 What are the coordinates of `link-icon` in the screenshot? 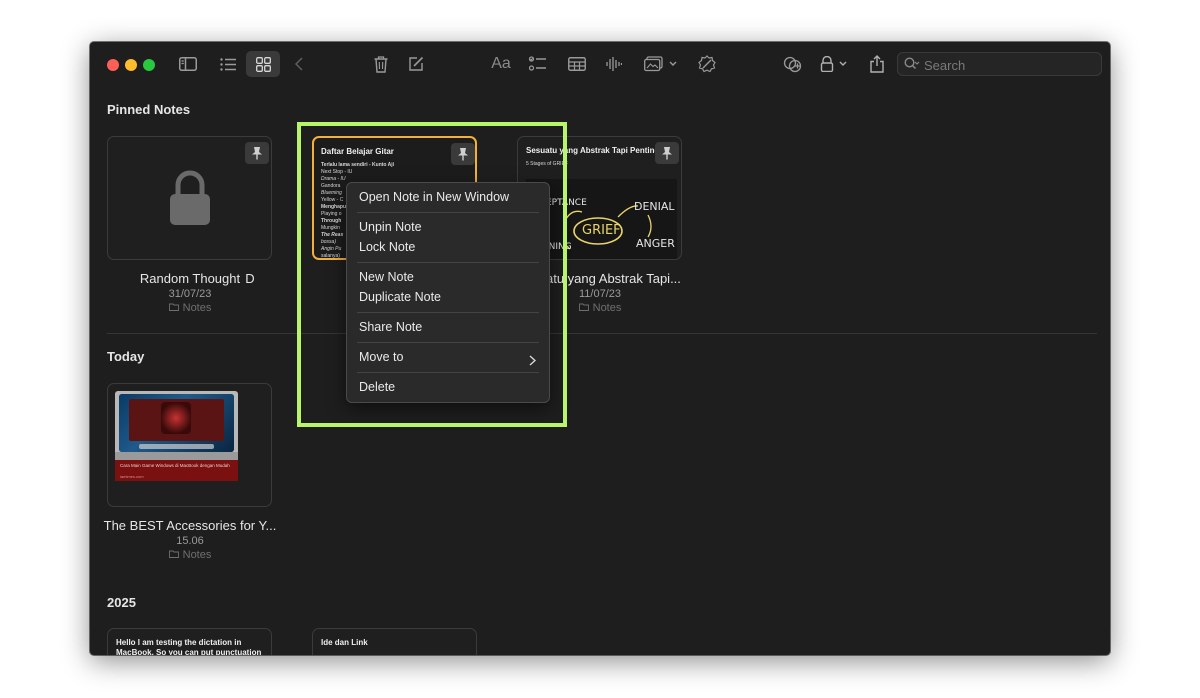 It's located at (707, 64).